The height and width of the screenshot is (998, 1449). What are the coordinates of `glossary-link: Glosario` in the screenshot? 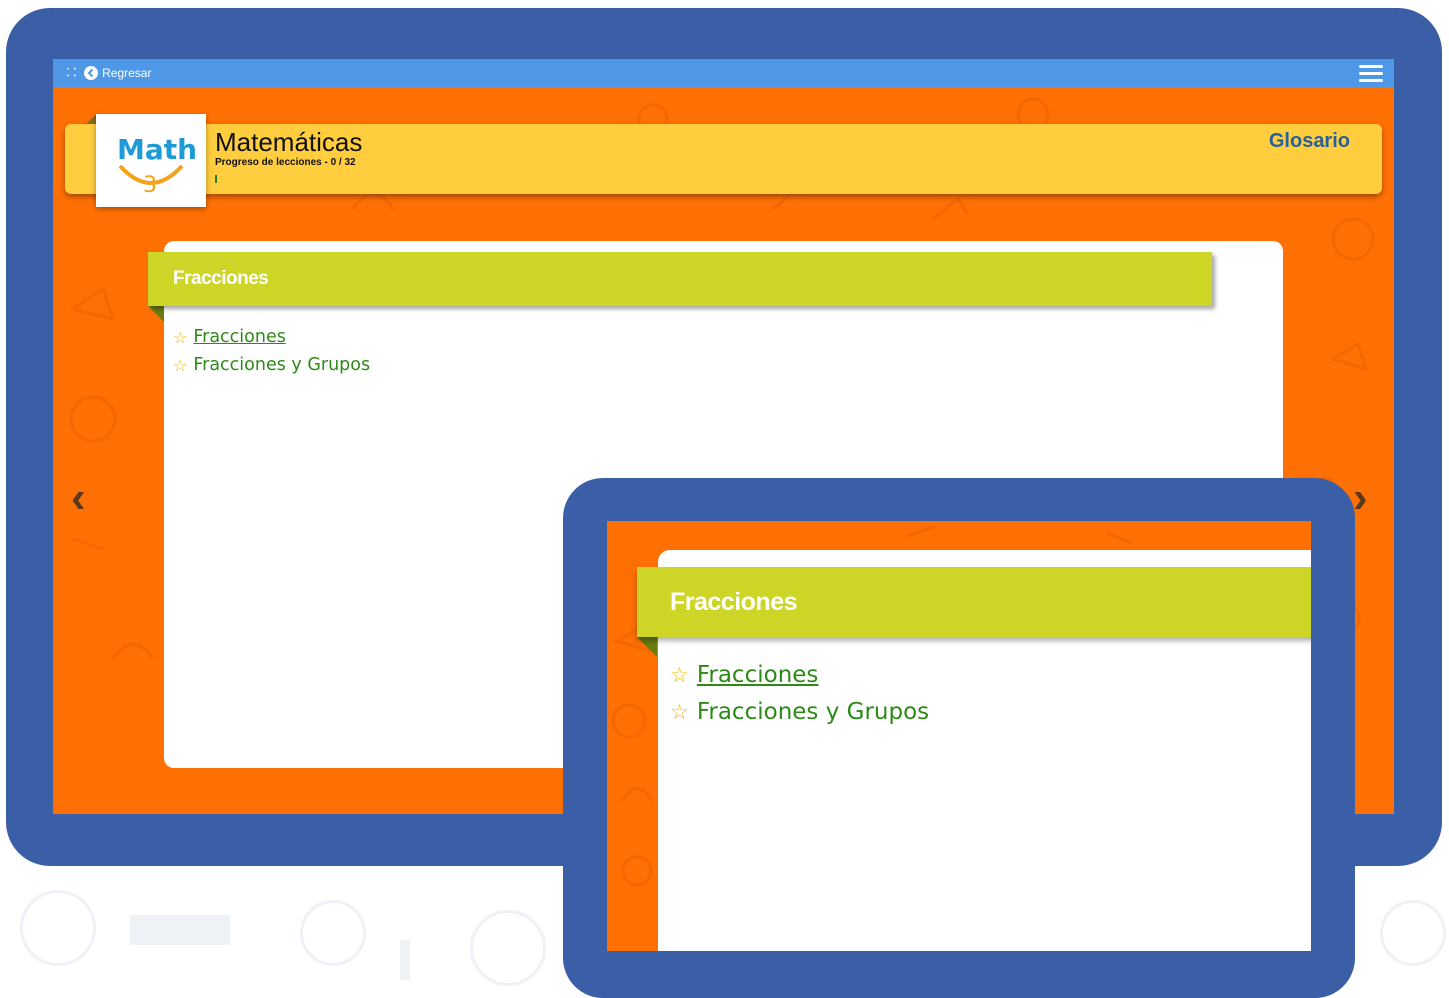 It's located at (1309, 141).